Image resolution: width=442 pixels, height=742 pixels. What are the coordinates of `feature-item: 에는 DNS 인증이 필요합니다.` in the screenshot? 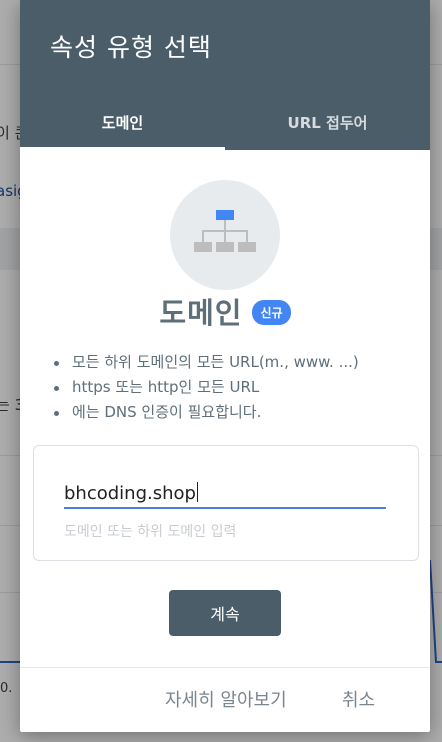 It's located at (206, 412).